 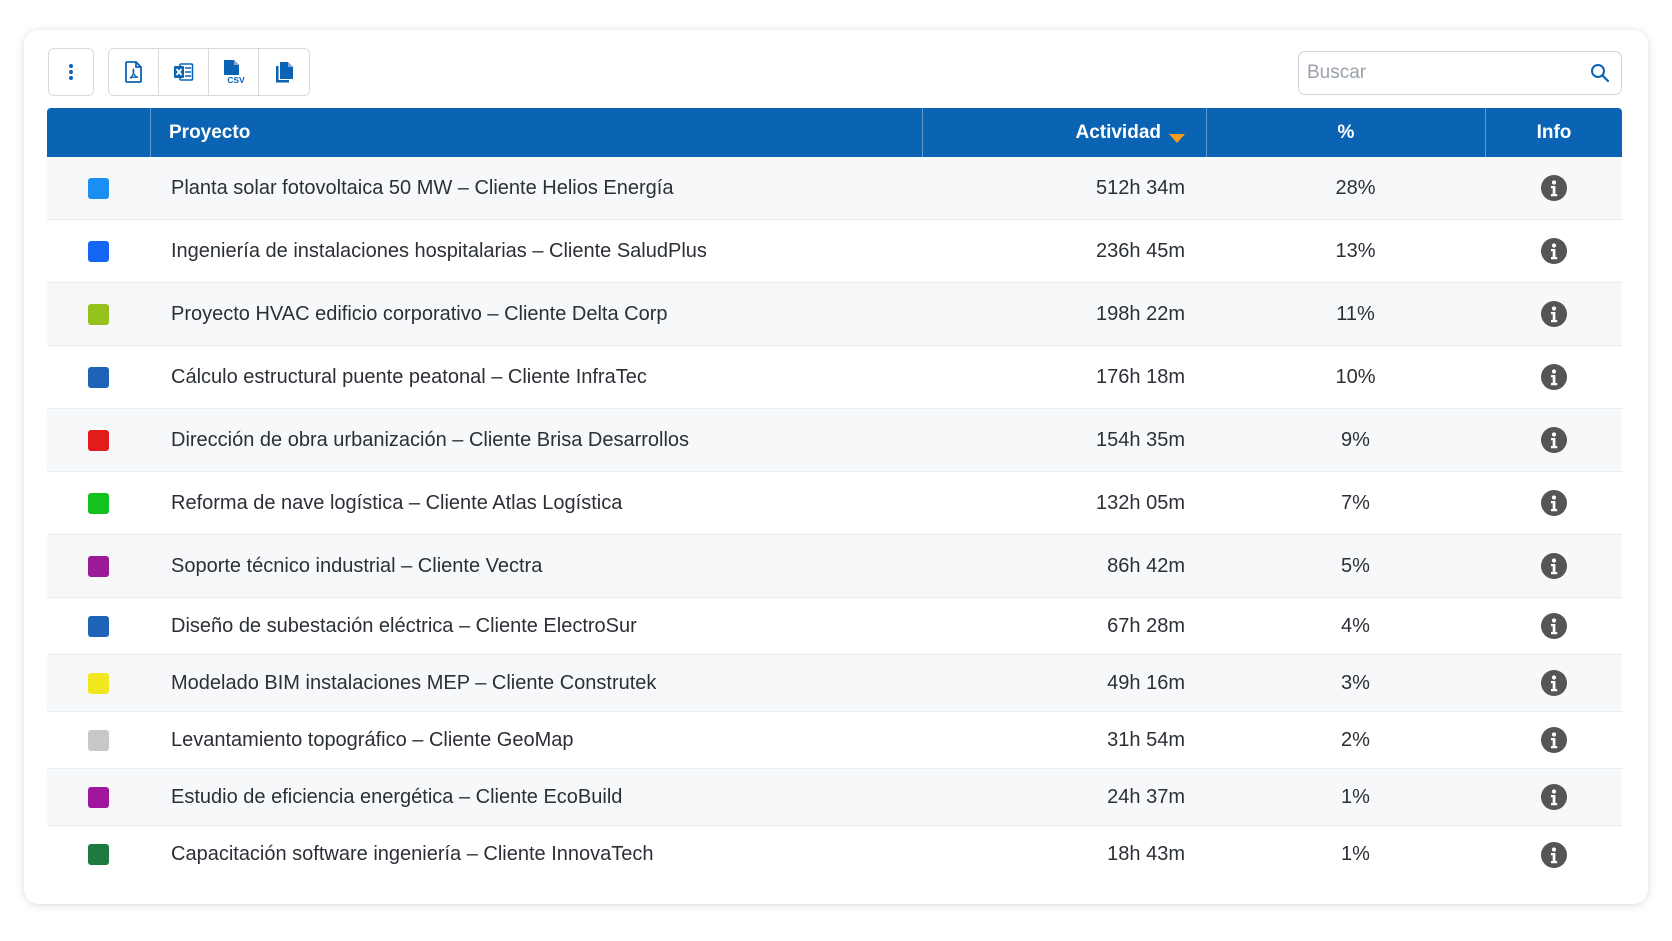 I want to click on percent-value: 7%, so click(x=1355, y=502).